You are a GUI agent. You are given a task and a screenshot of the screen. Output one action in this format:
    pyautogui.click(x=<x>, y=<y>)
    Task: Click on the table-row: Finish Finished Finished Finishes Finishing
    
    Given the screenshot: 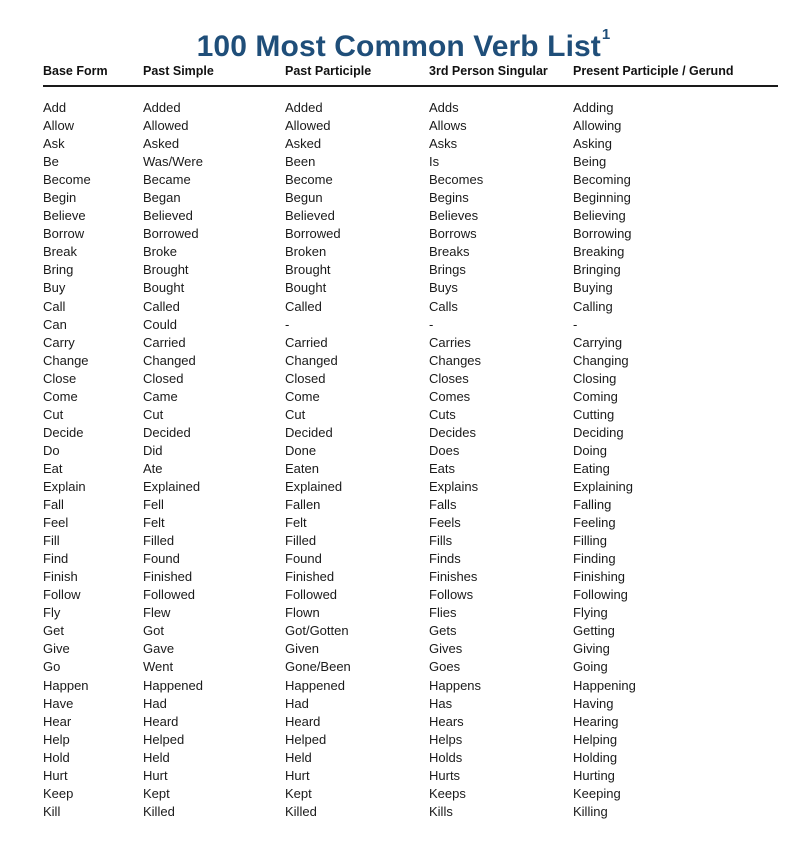 What is the action you would take?
    pyautogui.click(x=410, y=577)
    